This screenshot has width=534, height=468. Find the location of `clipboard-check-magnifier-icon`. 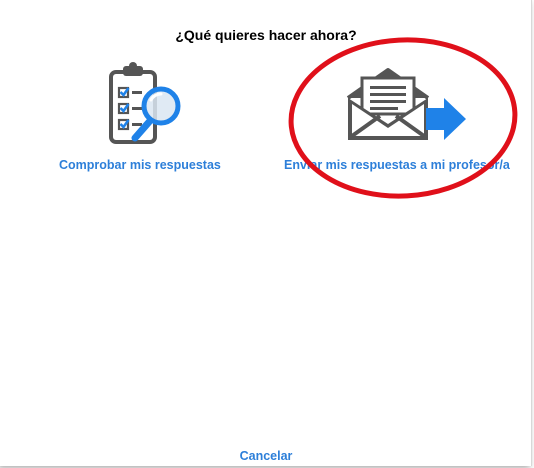

clipboard-check-magnifier-icon is located at coordinates (147, 104).